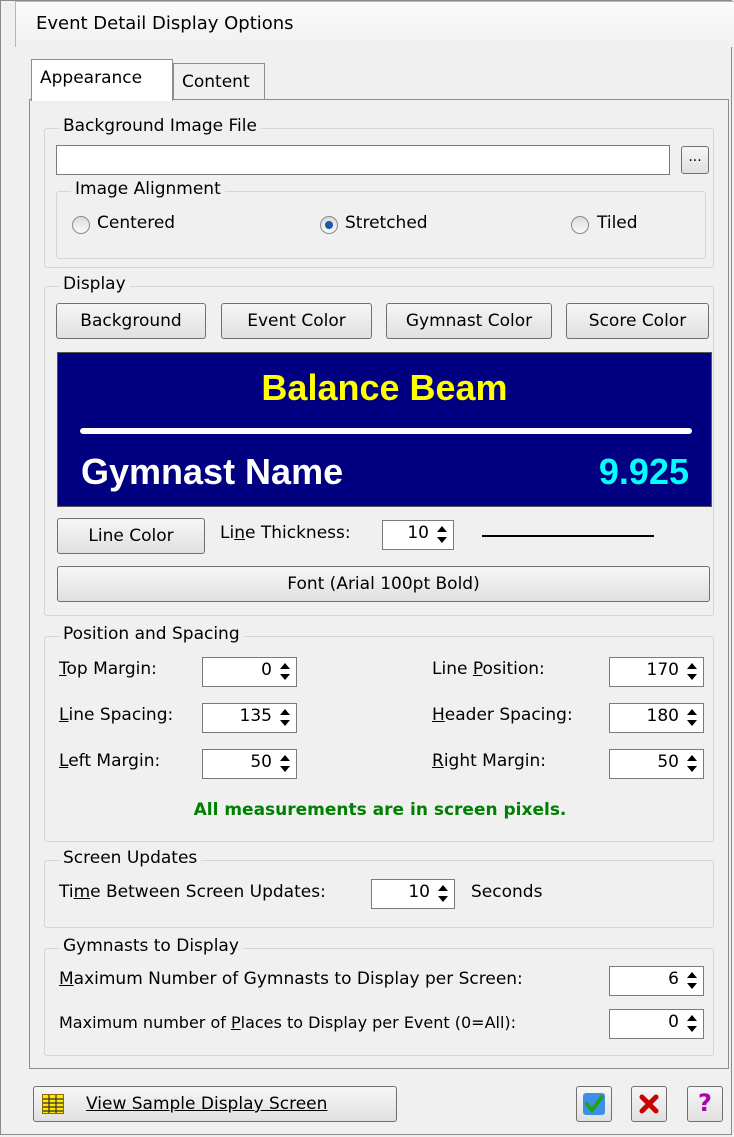  Describe the element at coordinates (673, 979) in the screenshot. I see `max-gymnasts-value: 6` at that location.